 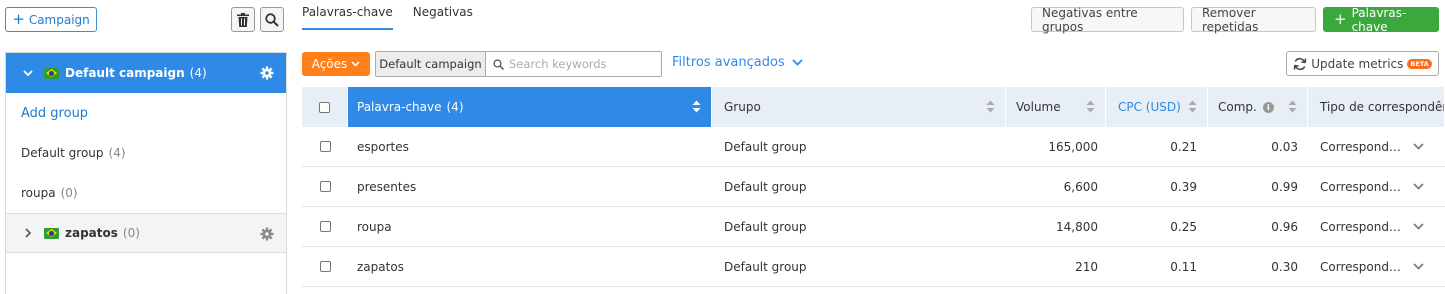 I want to click on add-keywords-button: + Palavras-chave, so click(x=1381, y=19).